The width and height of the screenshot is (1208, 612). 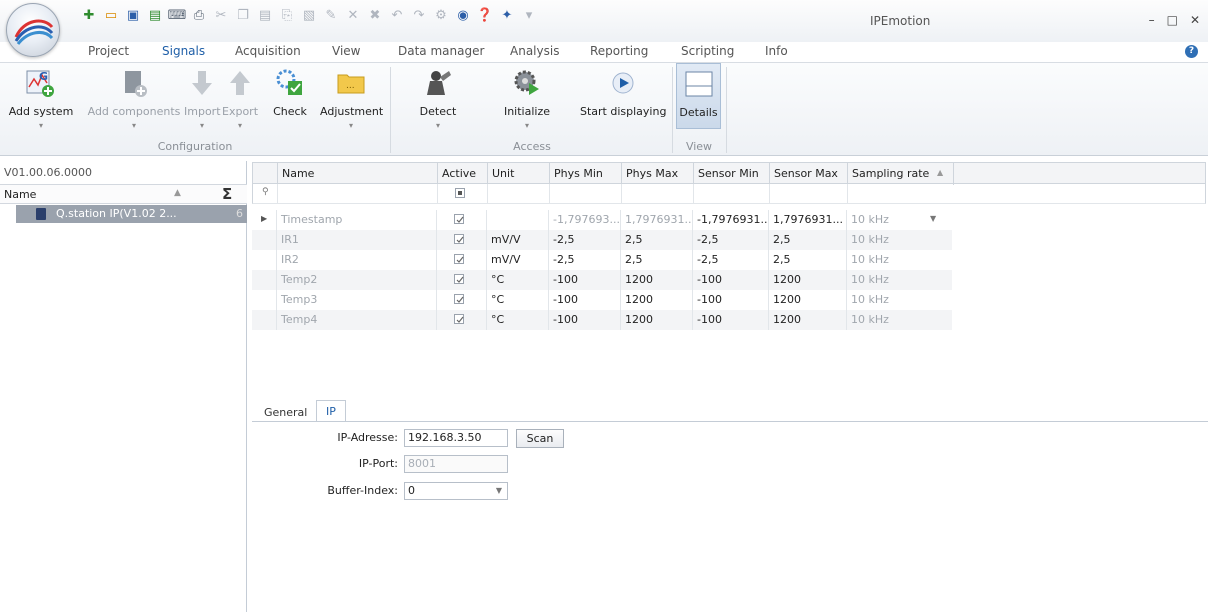 What do you see at coordinates (438, 99) in the screenshot?
I see `detect-button: Detect ▾` at bounding box center [438, 99].